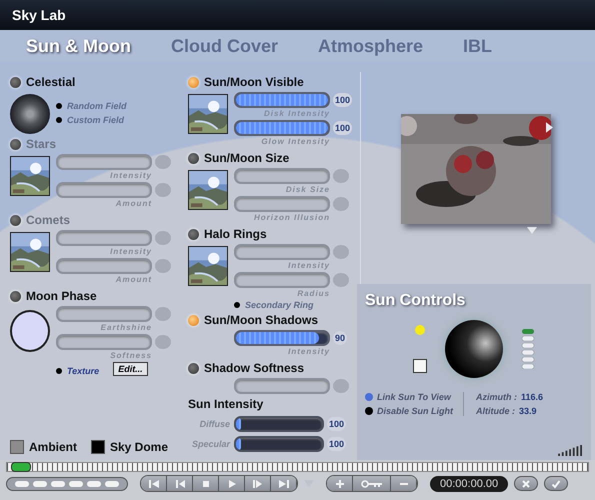  I want to click on tab: IBL, so click(477, 46).